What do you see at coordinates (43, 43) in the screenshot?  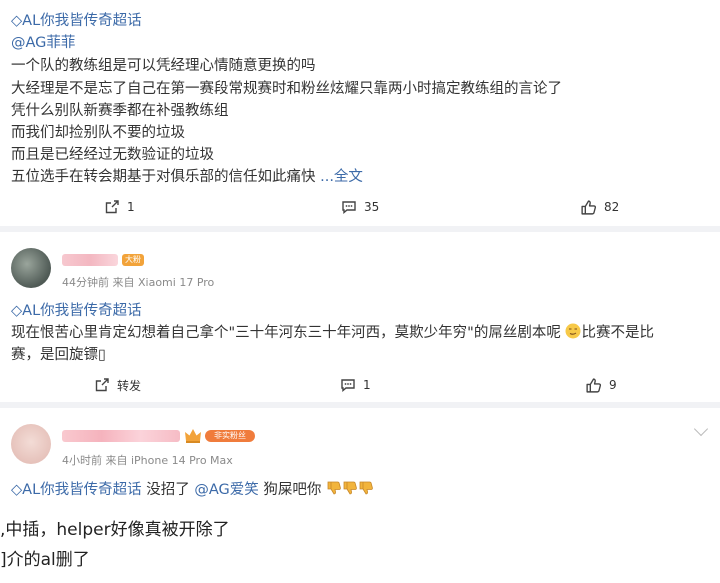 I see `mention-link: @AG菲菲` at bounding box center [43, 43].